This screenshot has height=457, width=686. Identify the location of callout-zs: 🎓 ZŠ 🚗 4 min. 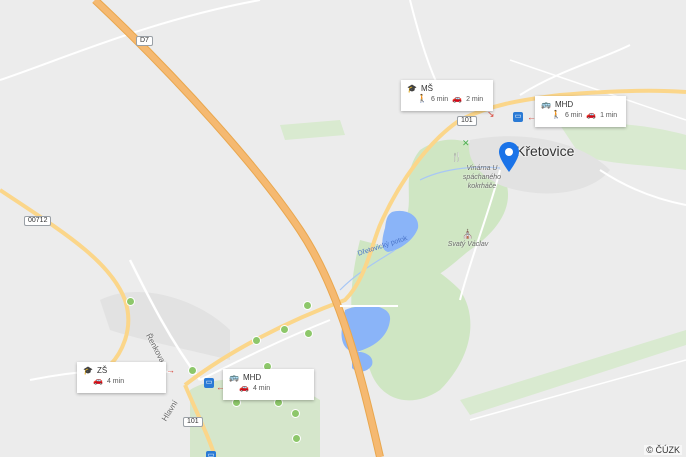
(121, 377).